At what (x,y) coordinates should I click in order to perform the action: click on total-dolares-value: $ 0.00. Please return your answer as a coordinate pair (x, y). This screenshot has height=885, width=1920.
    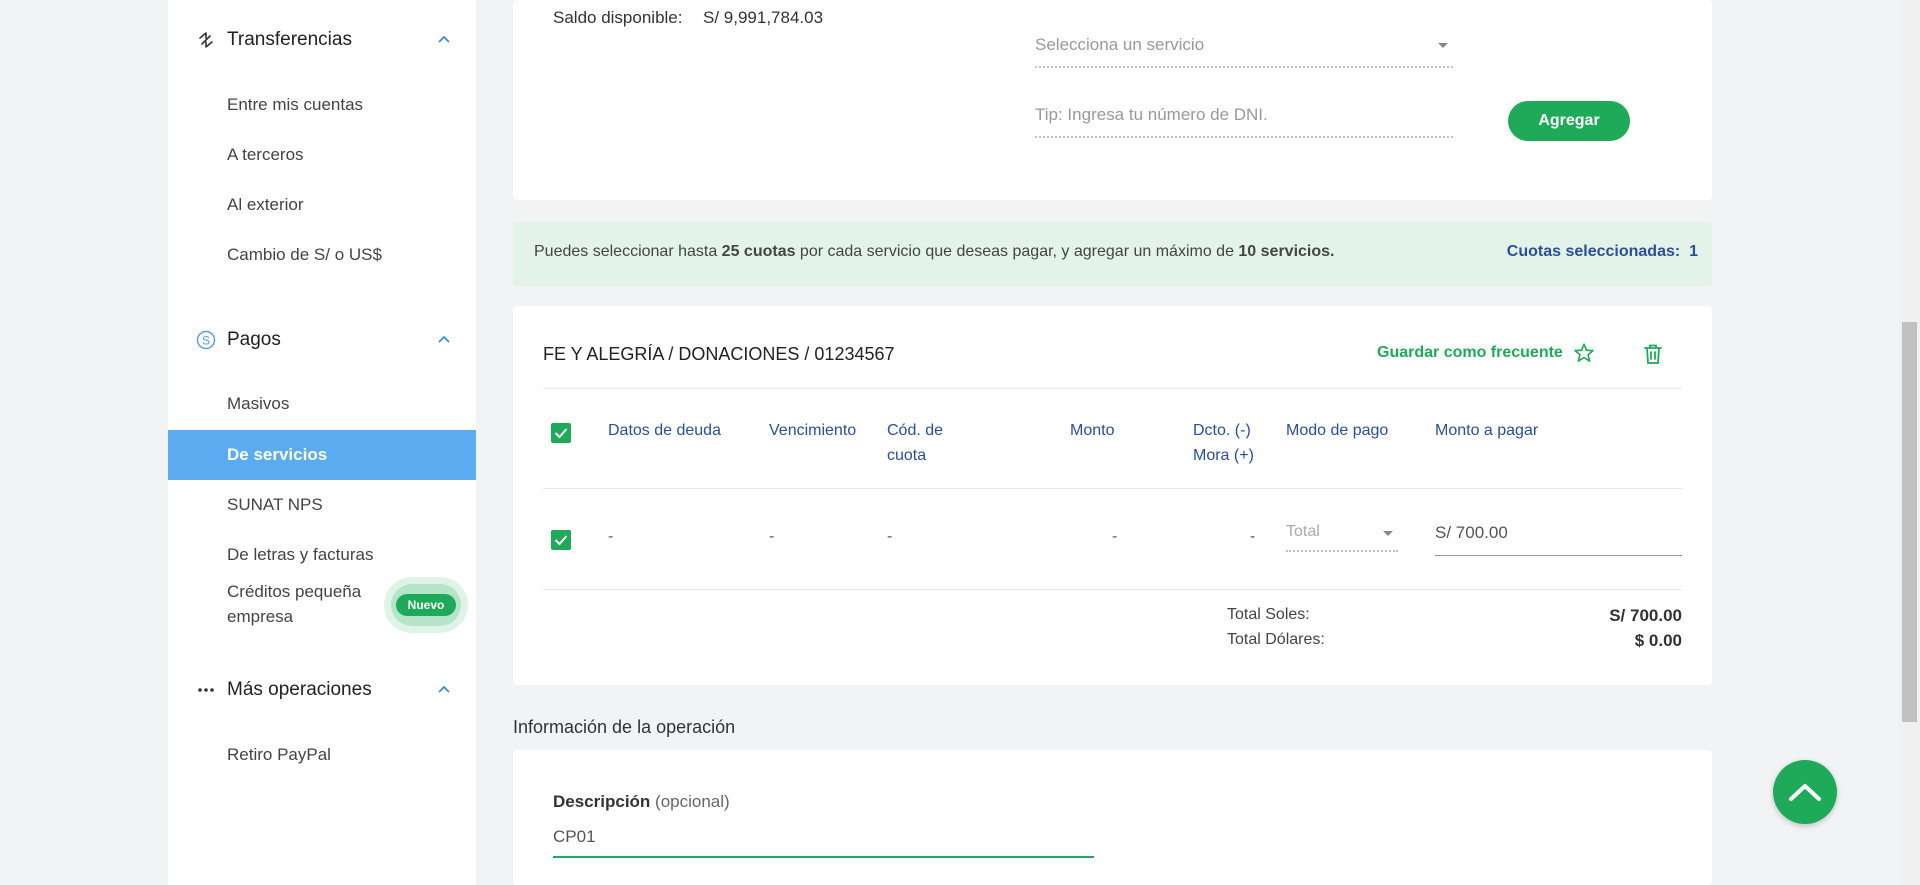
    Looking at the image, I should click on (1658, 640).